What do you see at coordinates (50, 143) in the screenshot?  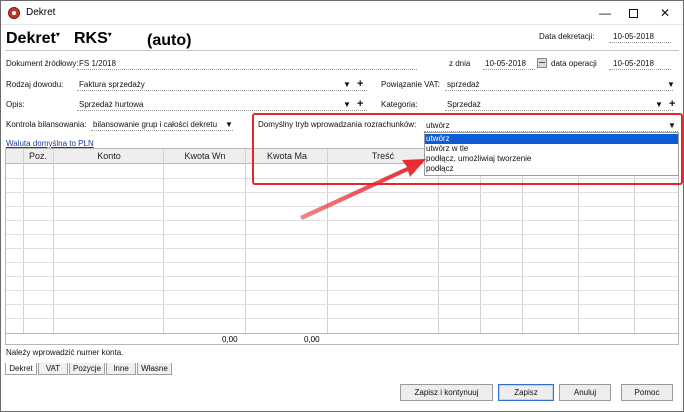 I see `currency-link: Waluta domyślna to PLN` at bounding box center [50, 143].